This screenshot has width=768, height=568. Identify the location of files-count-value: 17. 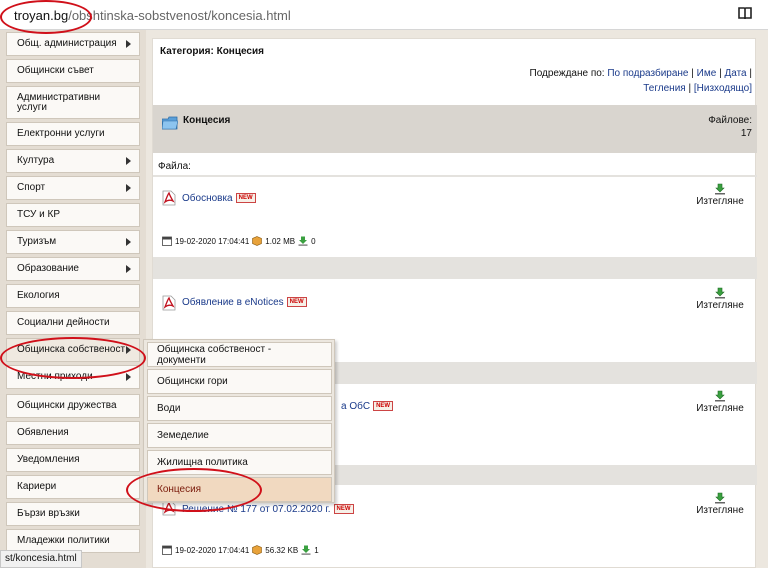
(746, 133).